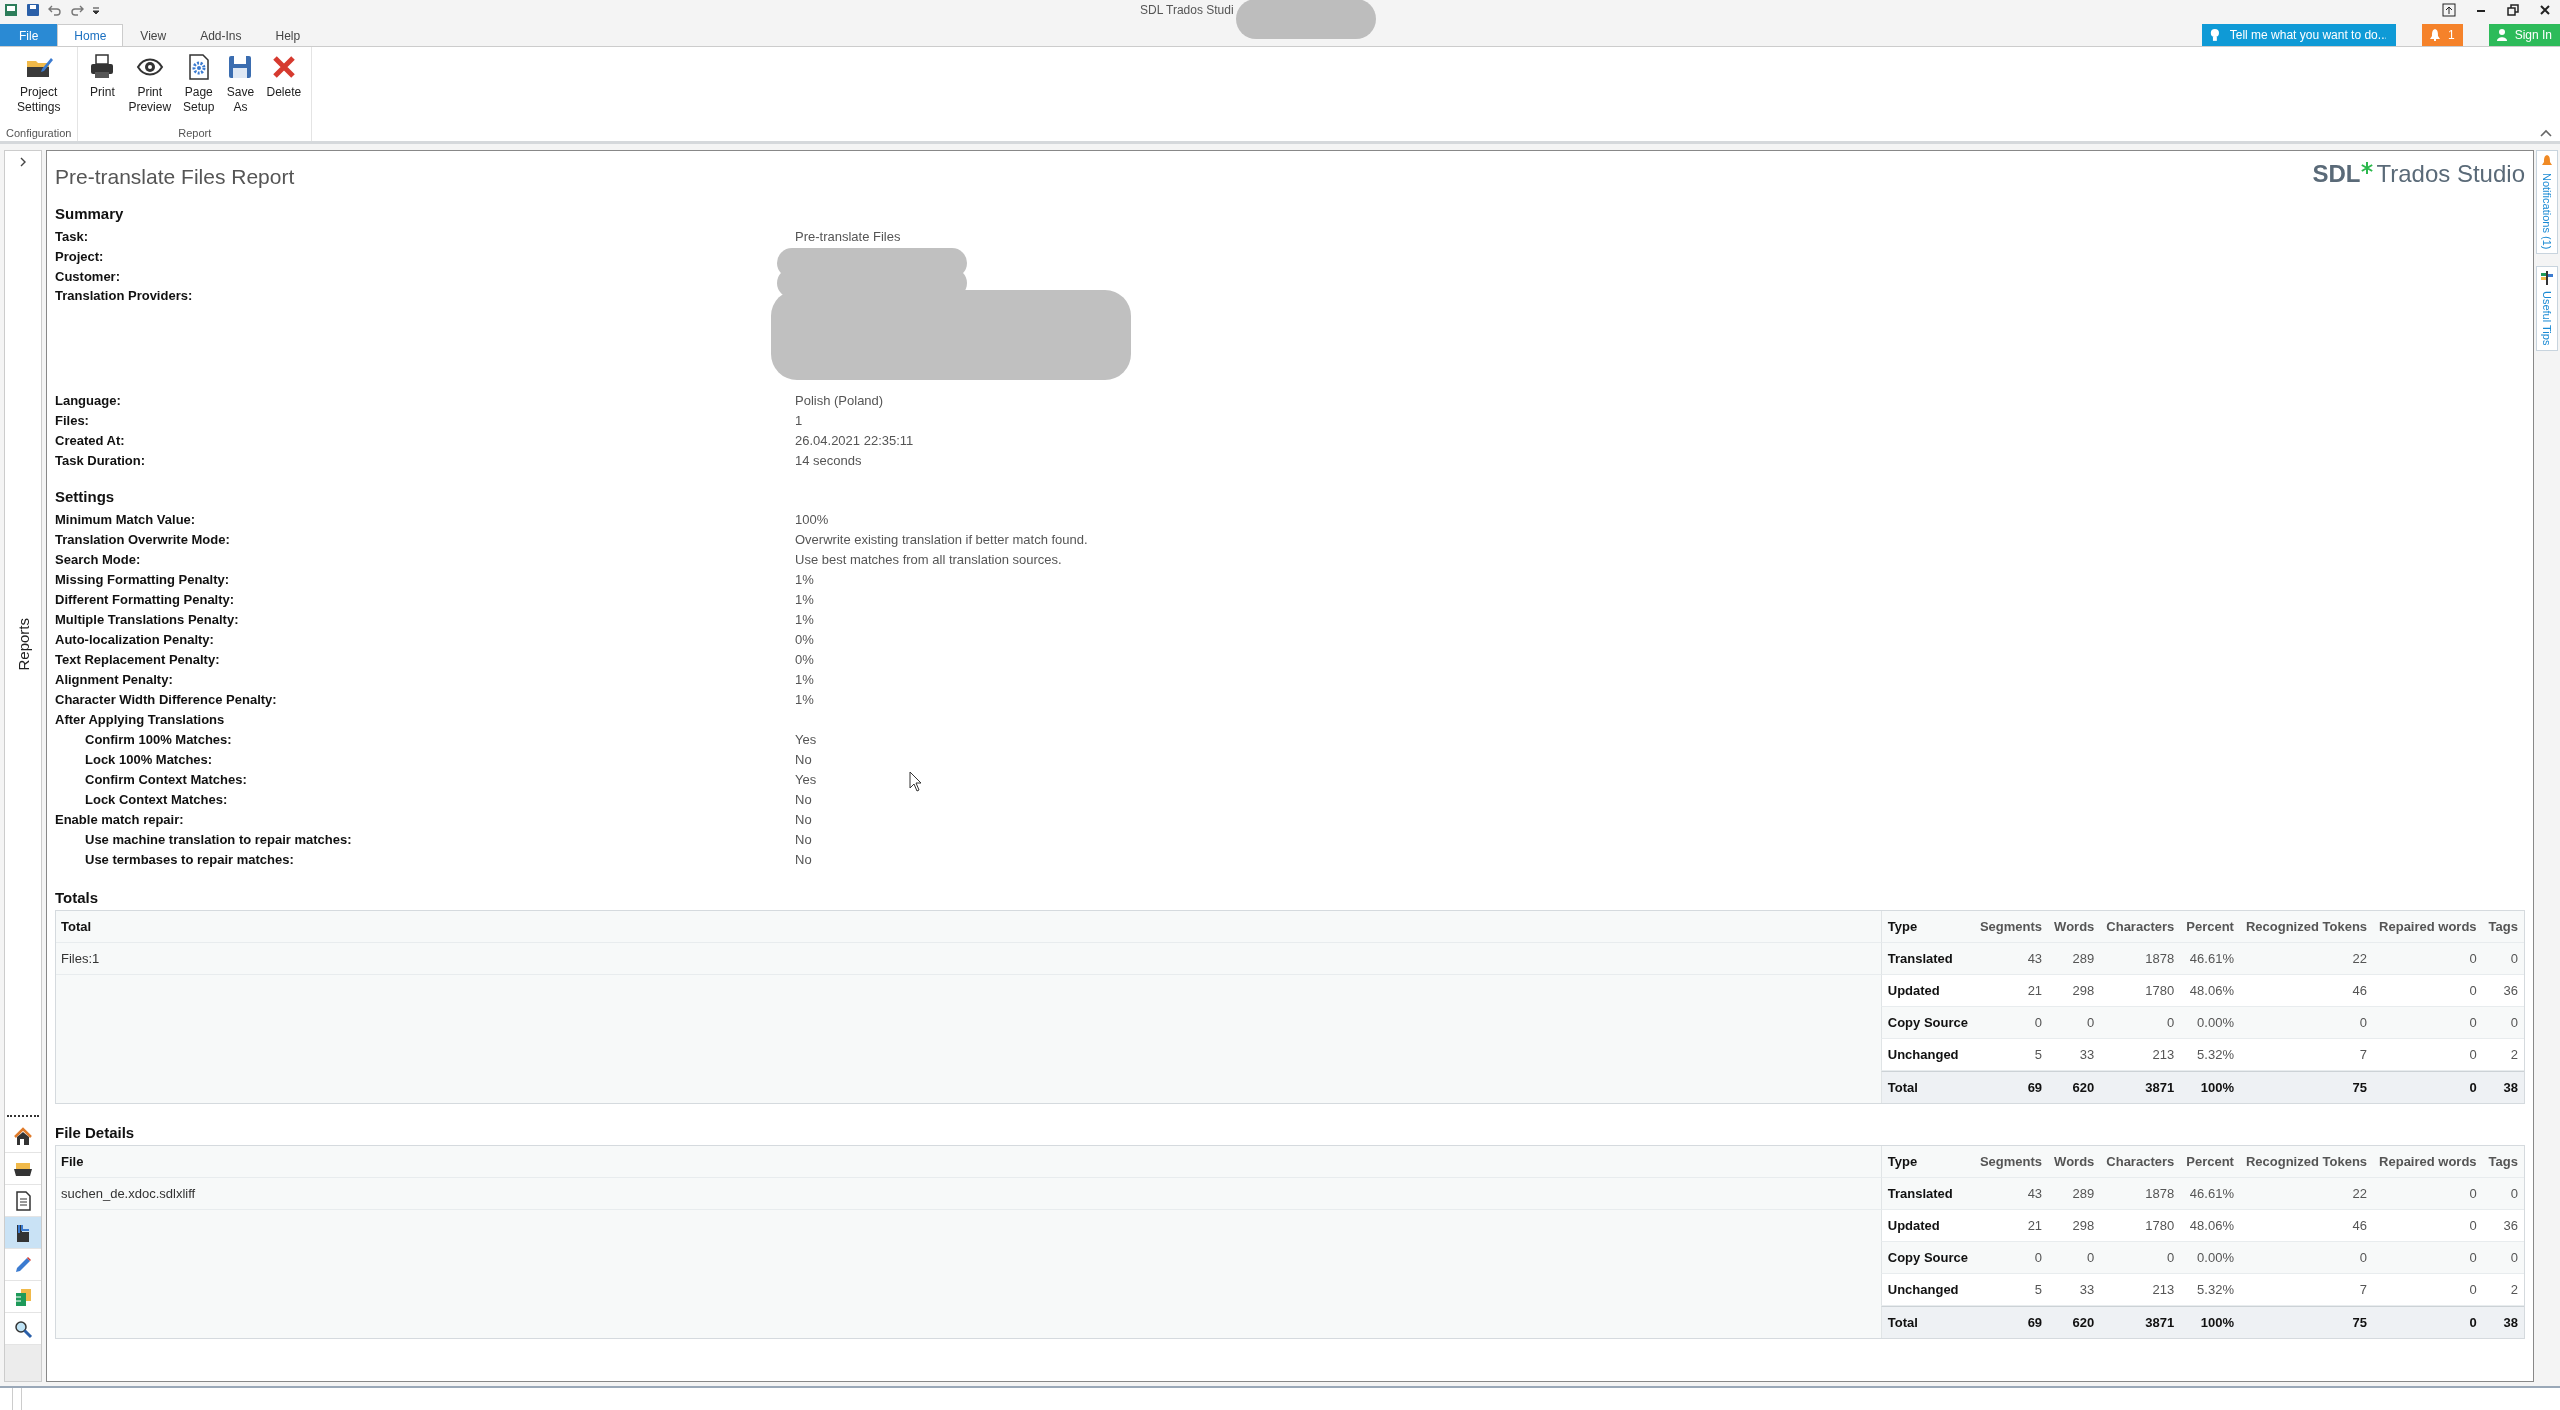 This screenshot has width=2560, height=1410. Describe the element at coordinates (189, 859) in the screenshot. I see `setting-label: Use termbases to repair matches:` at that location.